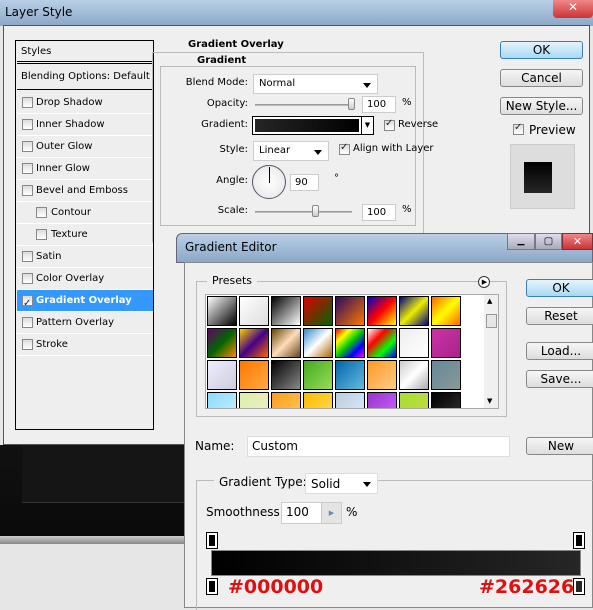 Image resolution: width=593 pixels, height=610 pixels. Describe the element at coordinates (269, 182) in the screenshot. I see `angle-dial` at that location.